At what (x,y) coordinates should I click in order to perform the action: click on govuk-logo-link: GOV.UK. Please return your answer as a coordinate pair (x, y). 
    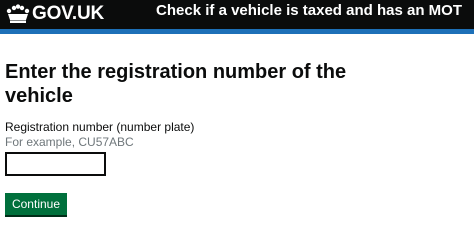
    Looking at the image, I should click on (68, 14).